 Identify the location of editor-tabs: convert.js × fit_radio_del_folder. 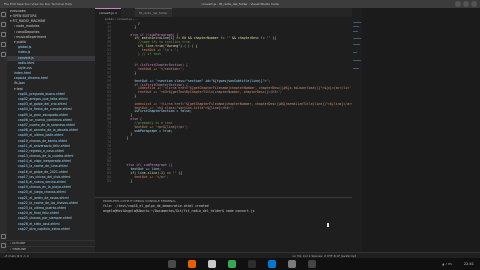
(223, 12).